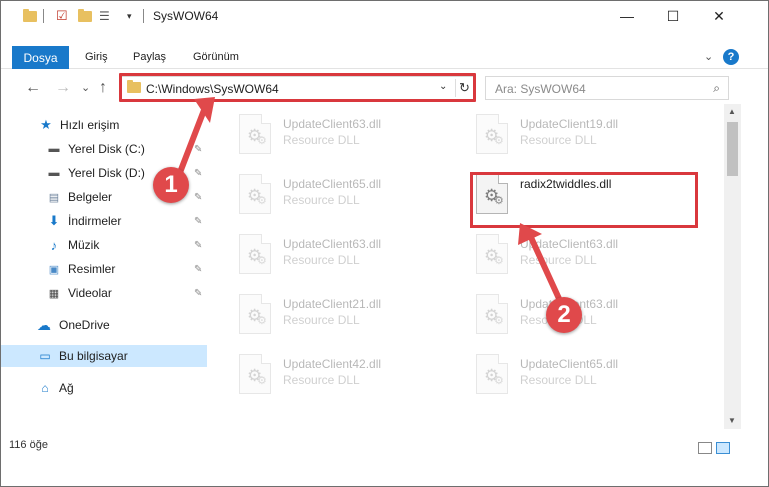 The height and width of the screenshot is (487, 769). Describe the element at coordinates (564, 315) in the screenshot. I see `callout-step-2: 2` at that location.